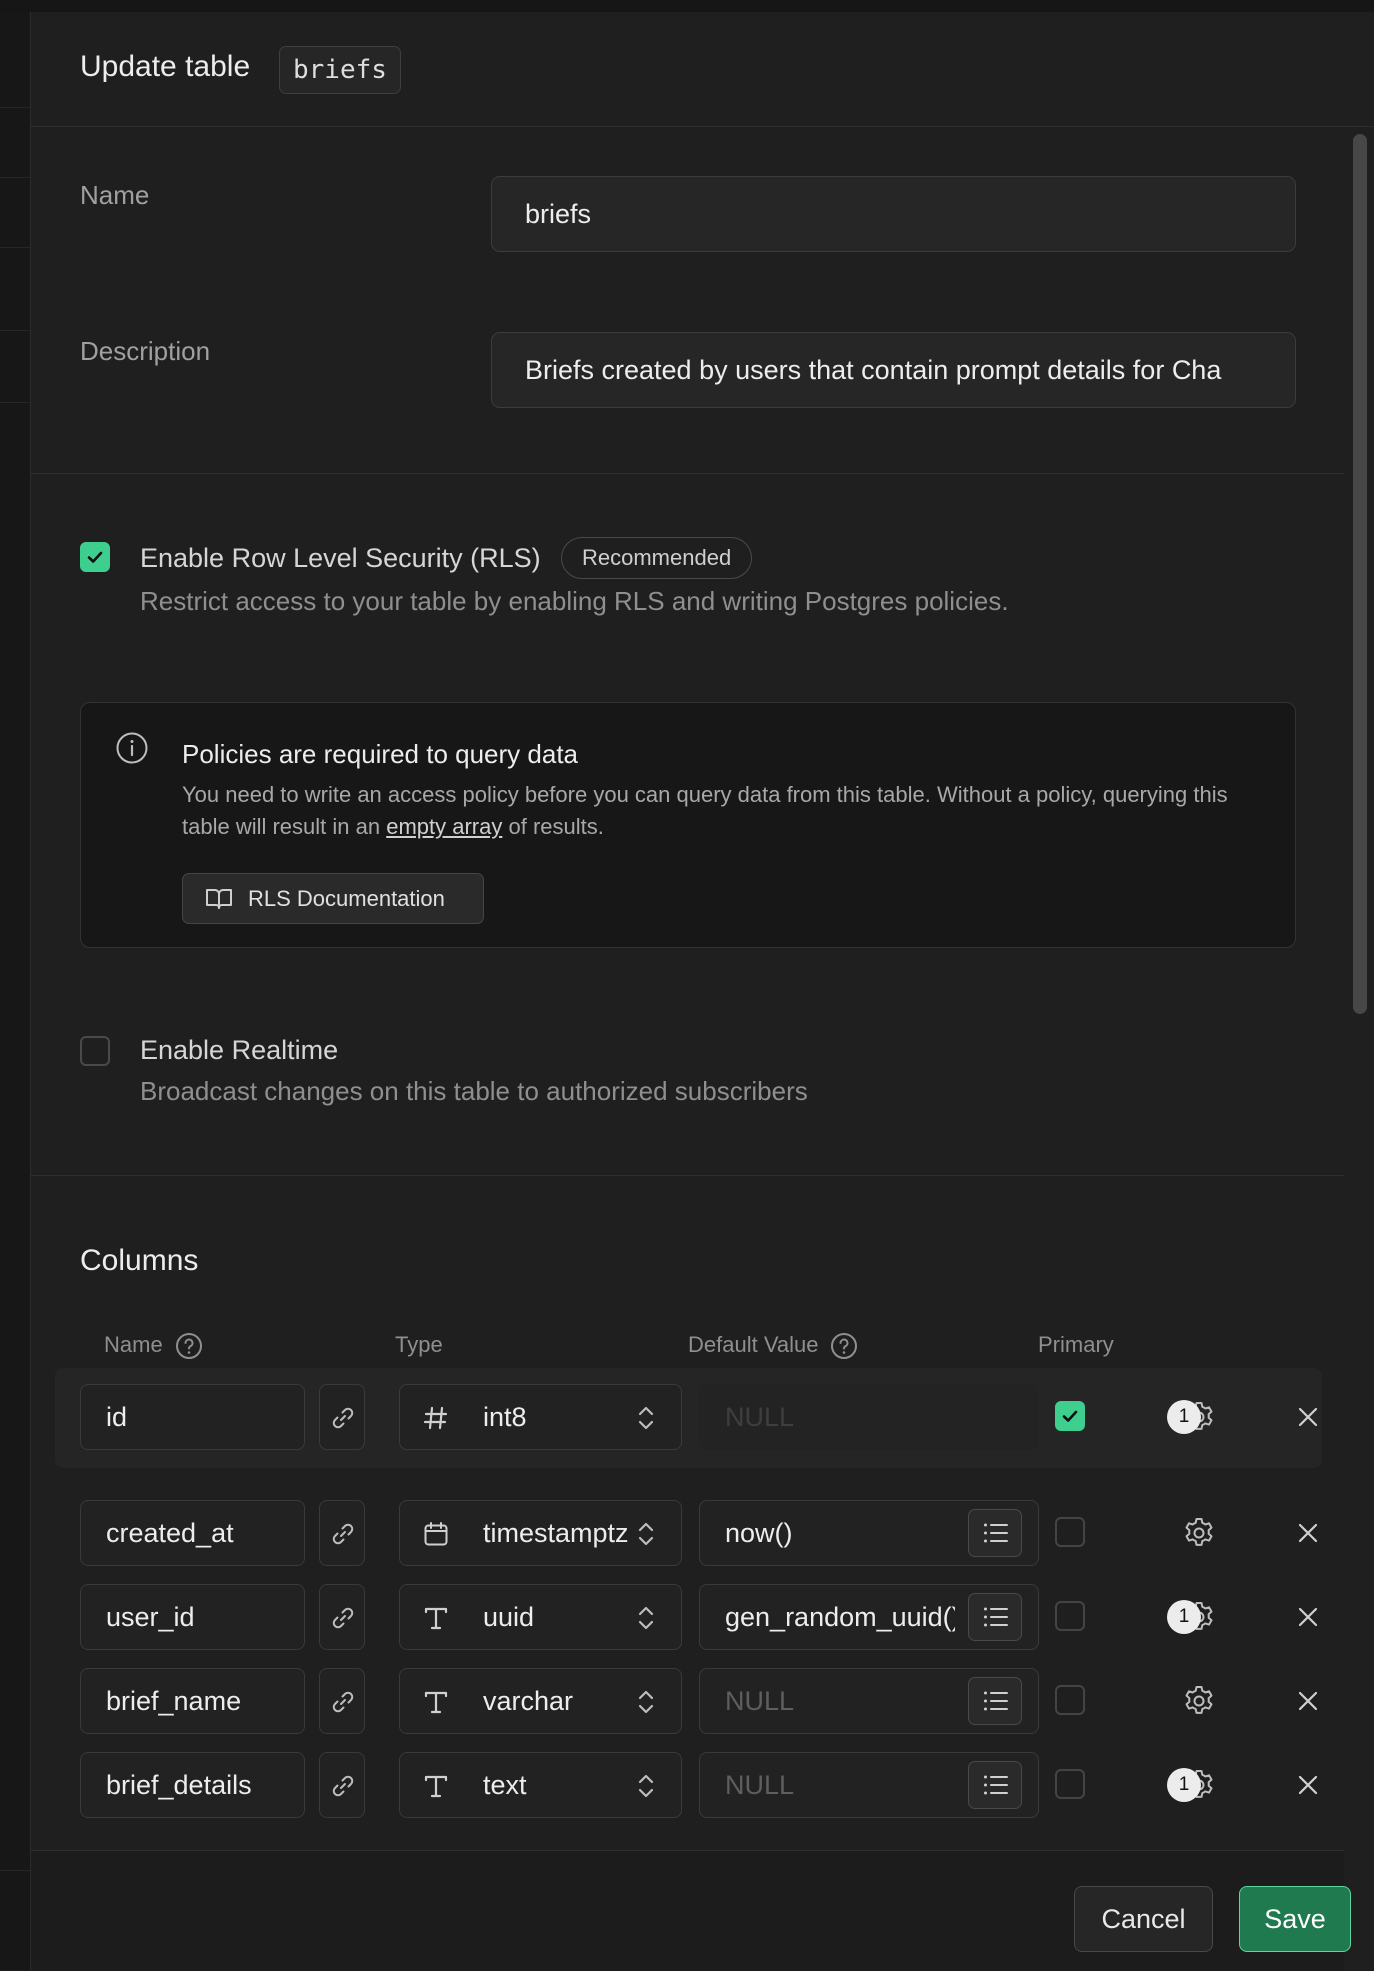  I want to click on description-label: Description, so click(145, 351).